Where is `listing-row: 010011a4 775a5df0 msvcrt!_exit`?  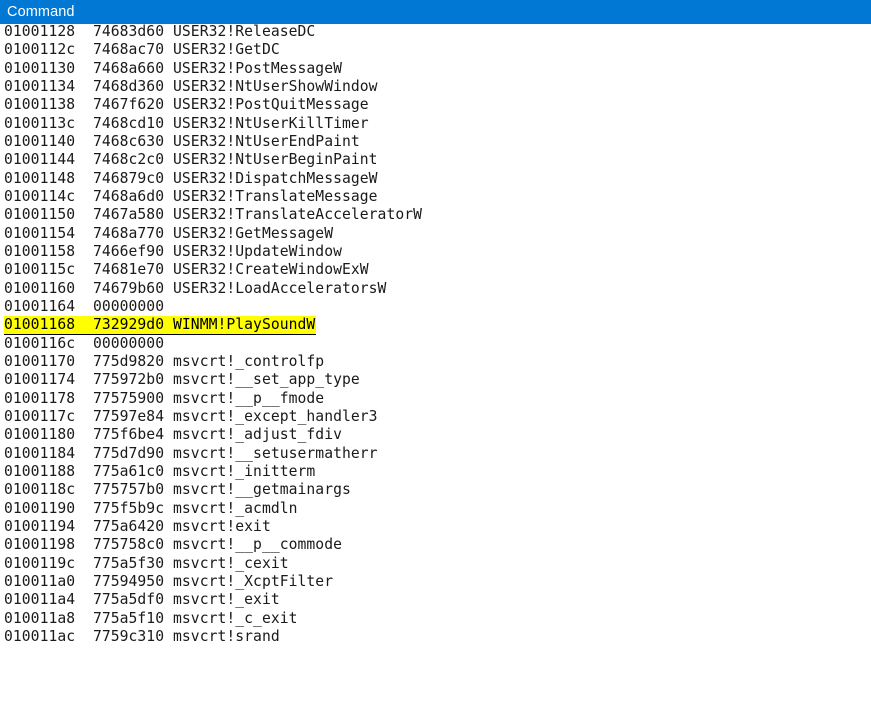
listing-row: 010011a4 775a5df0 msvcrt!_exit is located at coordinates (142, 600).